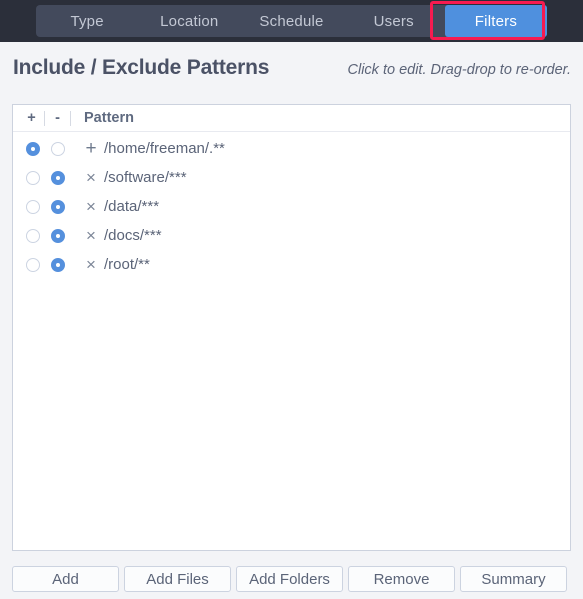  I want to click on button-label: Add, so click(65, 579).